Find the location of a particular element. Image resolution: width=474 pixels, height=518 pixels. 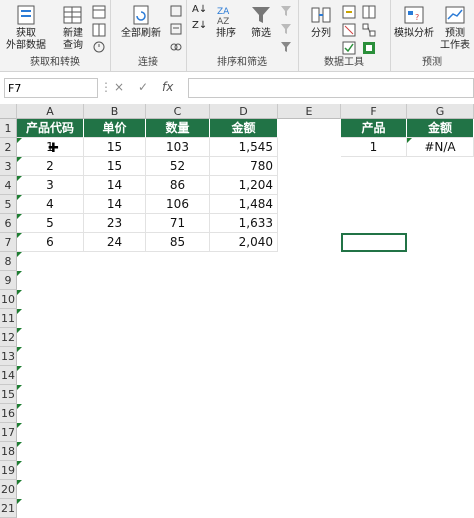

table1-cell: 103 is located at coordinates (178, 147).